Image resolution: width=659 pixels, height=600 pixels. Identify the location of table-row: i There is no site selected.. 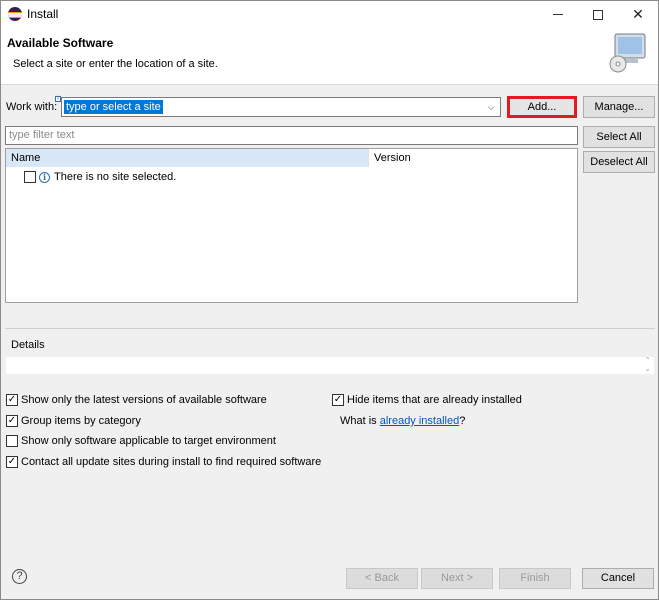
(100, 177).